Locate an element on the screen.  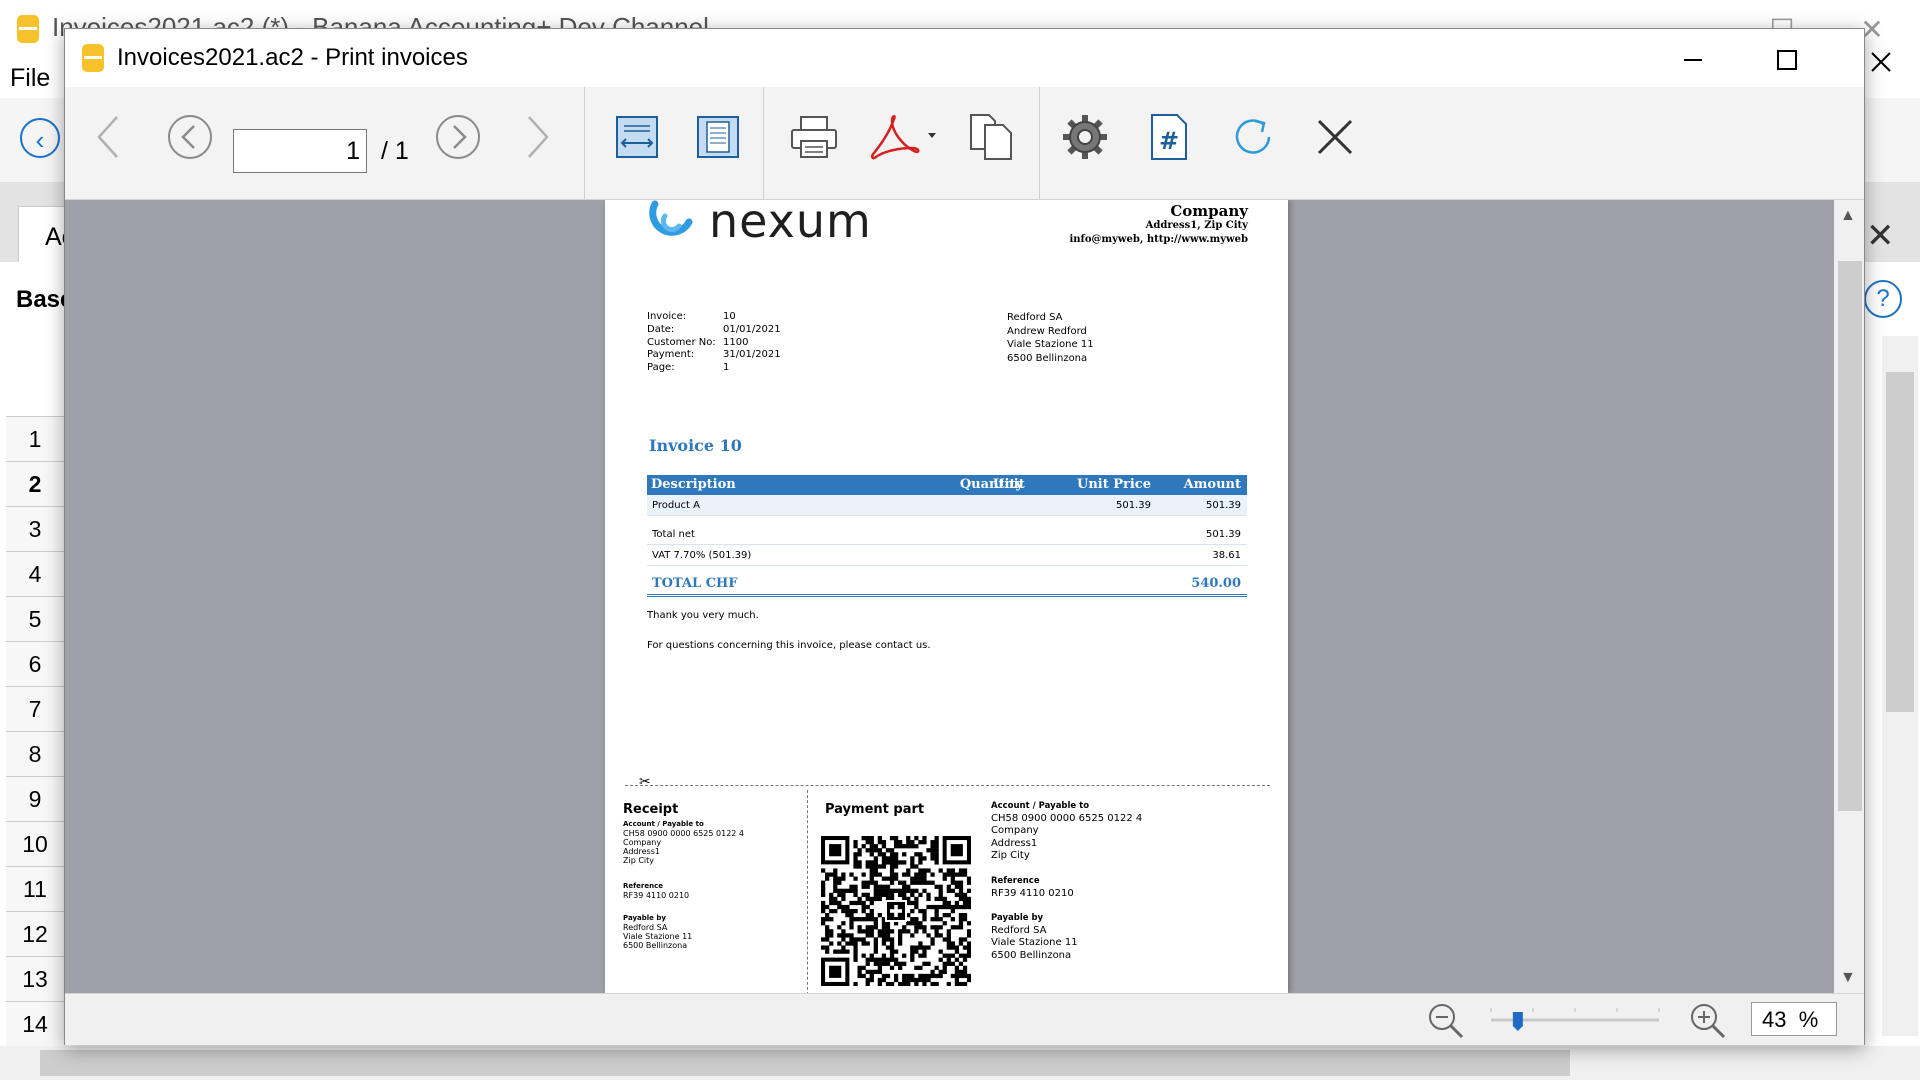
last-page-button is located at coordinates (458, 137).